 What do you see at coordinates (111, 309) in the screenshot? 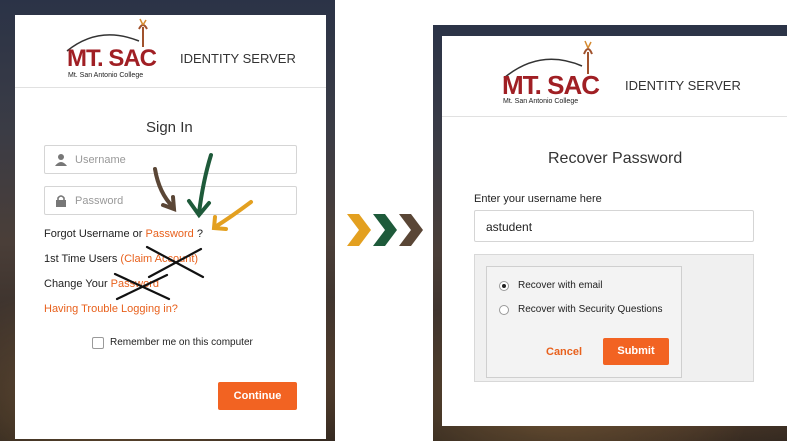
I see `trouble-logging-link: Having Trouble Logging in?` at bounding box center [111, 309].